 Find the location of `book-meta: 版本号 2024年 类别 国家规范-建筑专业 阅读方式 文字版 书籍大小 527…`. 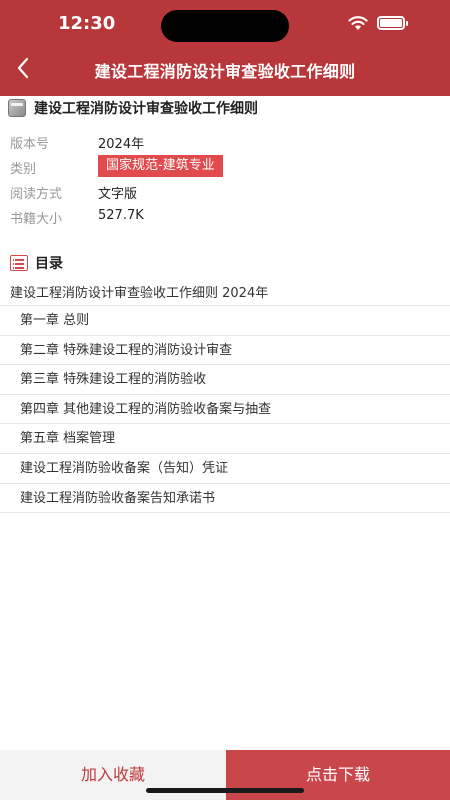

book-meta: 版本号 2024年 类别 国家规范-建筑专业 阅读方式 文字版 书籍大小 527… is located at coordinates (225, 180).